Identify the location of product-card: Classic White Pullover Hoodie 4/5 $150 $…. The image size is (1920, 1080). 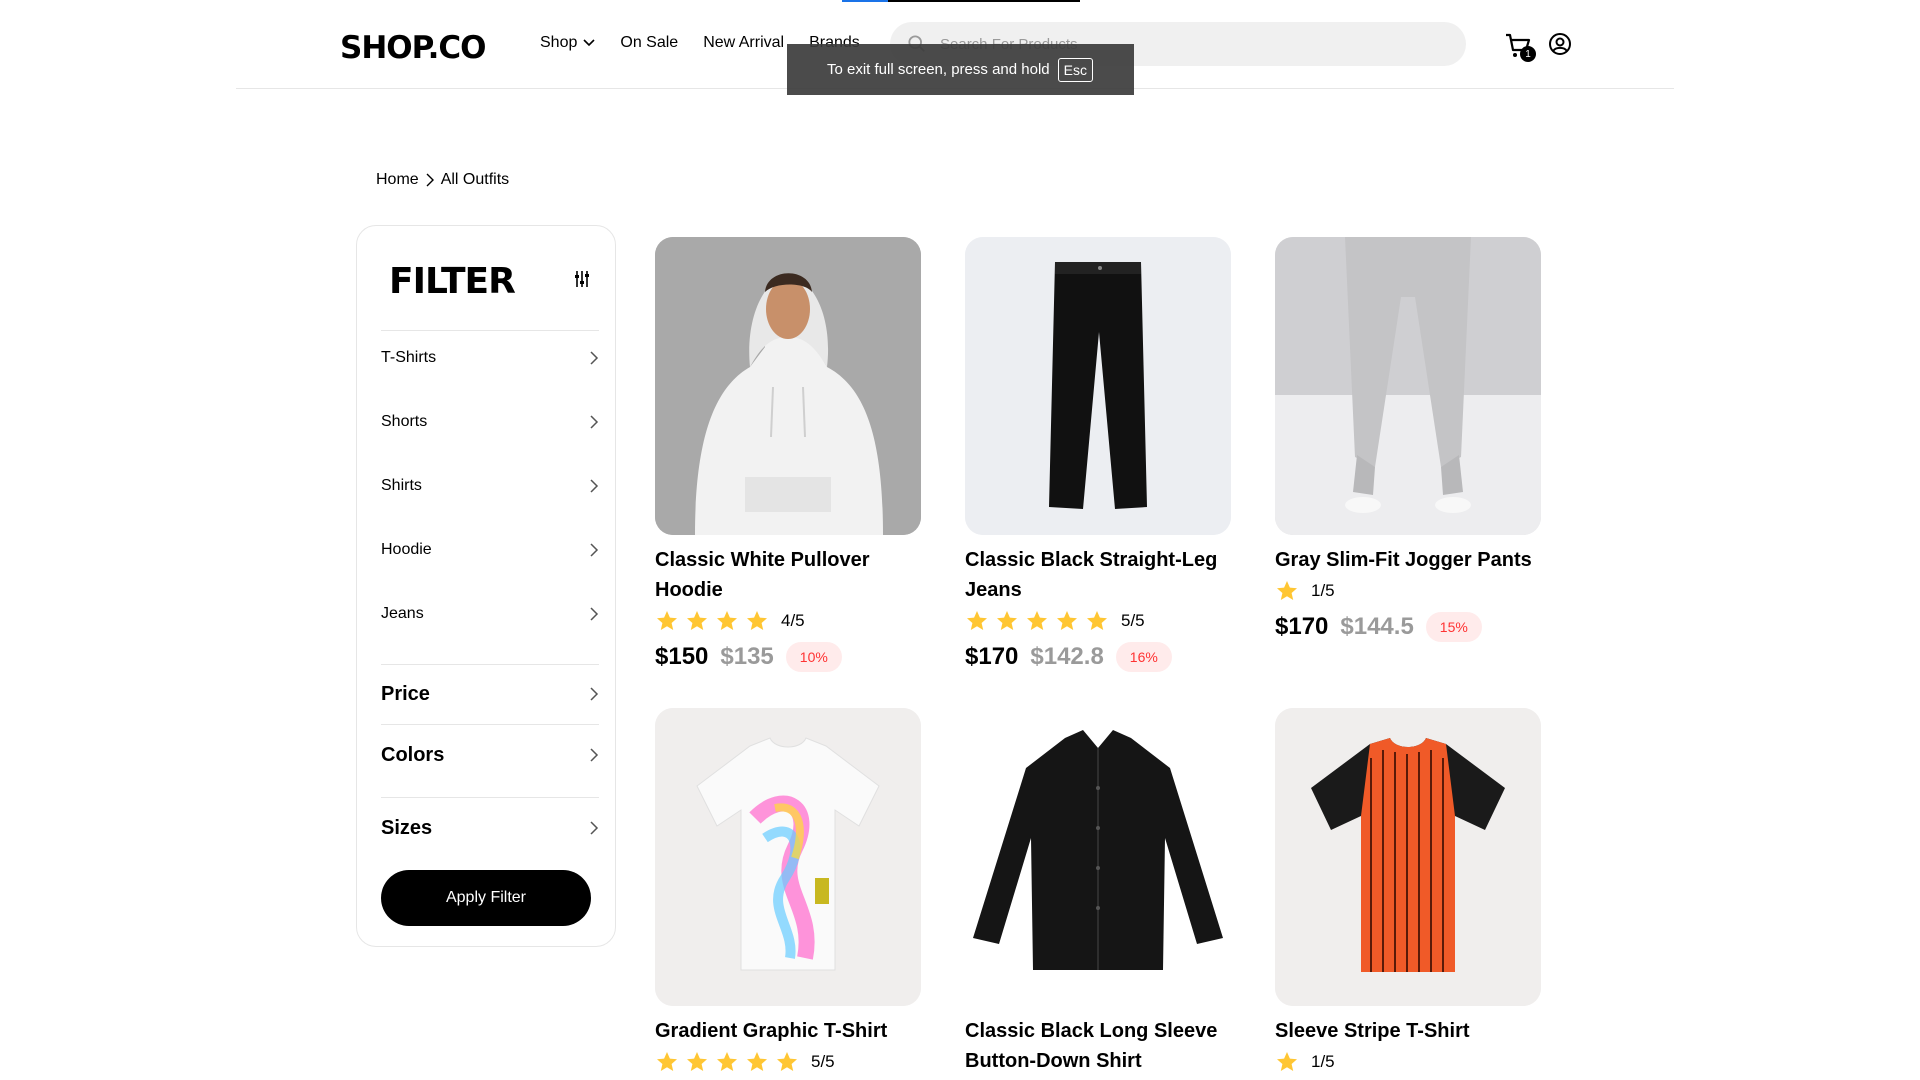
(789, 455).